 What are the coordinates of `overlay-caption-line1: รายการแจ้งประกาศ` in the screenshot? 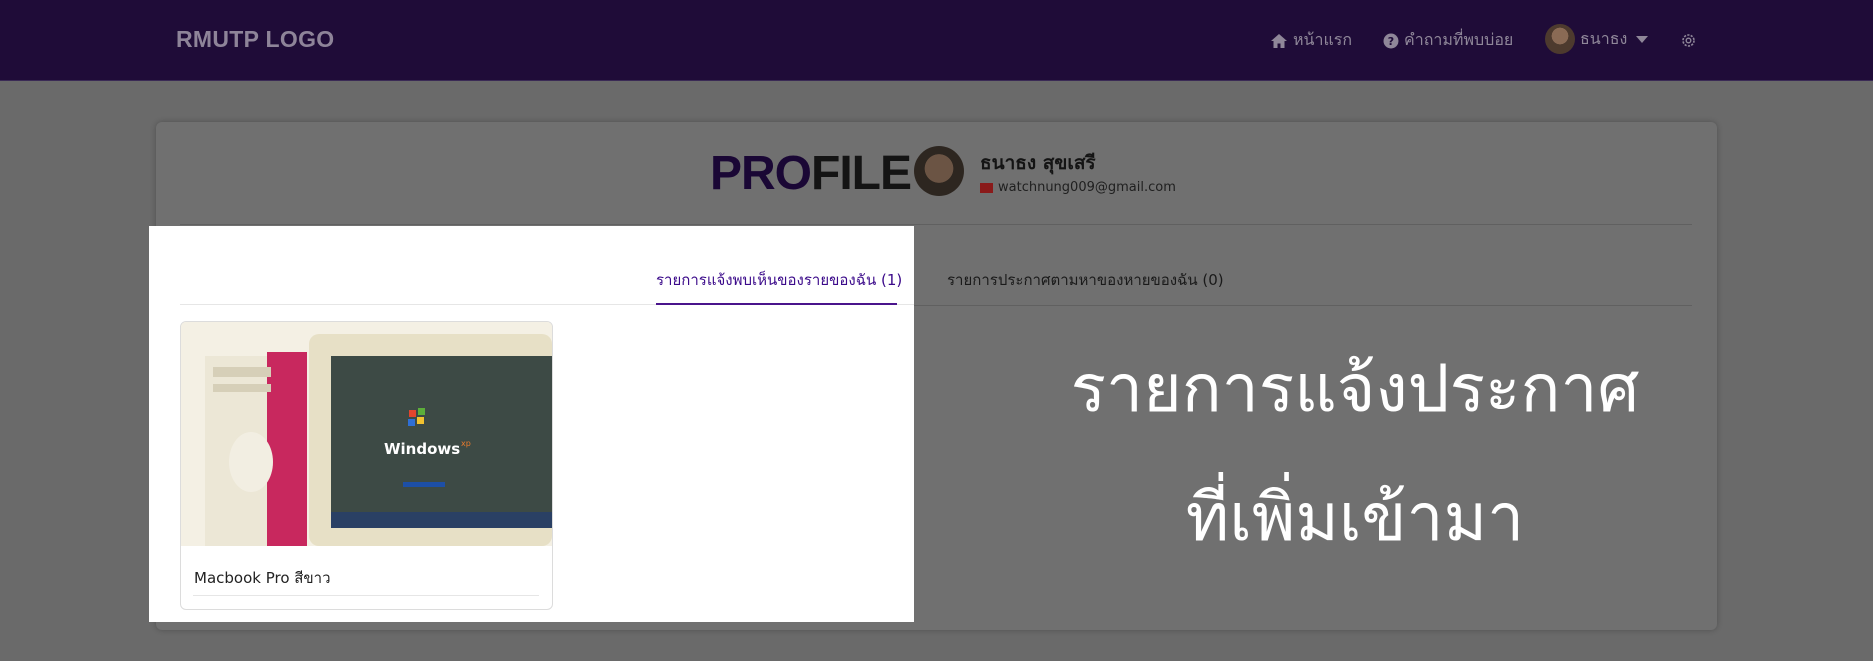 It's located at (1355, 388).